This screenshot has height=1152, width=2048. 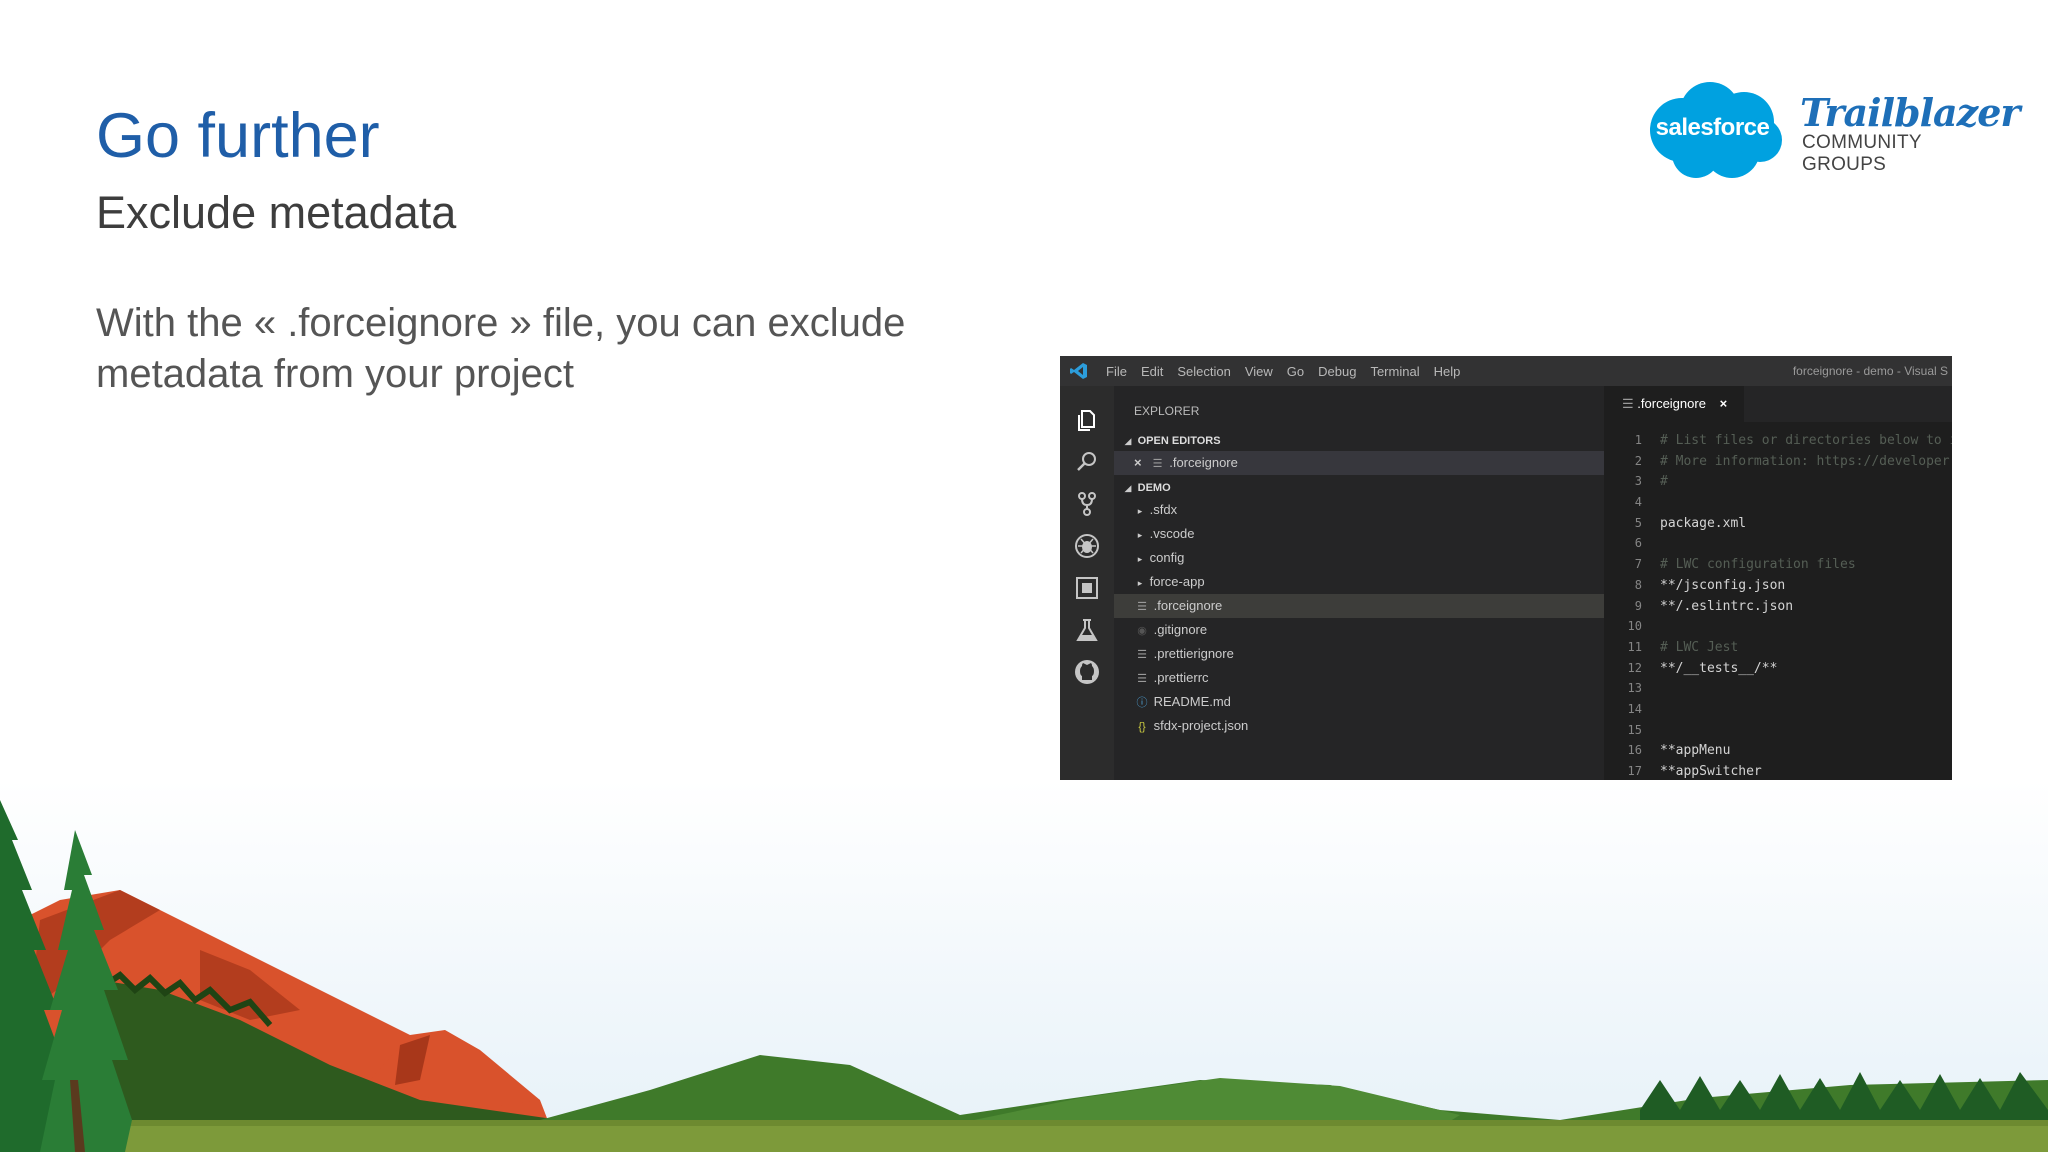 What do you see at coordinates (1359, 487) in the screenshot?
I see `demo-folder-section: ◢ DEMO` at bounding box center [1359, 487].